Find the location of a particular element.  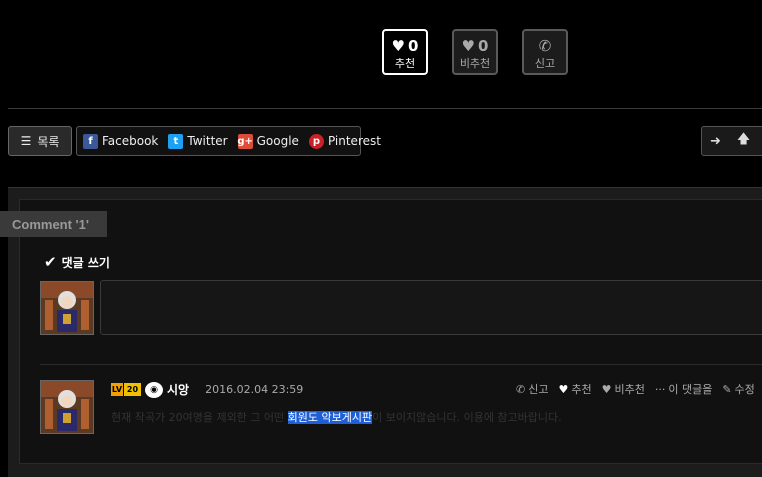

comment-date: 2016.02.04 23:59 is located at coordinates (254, 389).